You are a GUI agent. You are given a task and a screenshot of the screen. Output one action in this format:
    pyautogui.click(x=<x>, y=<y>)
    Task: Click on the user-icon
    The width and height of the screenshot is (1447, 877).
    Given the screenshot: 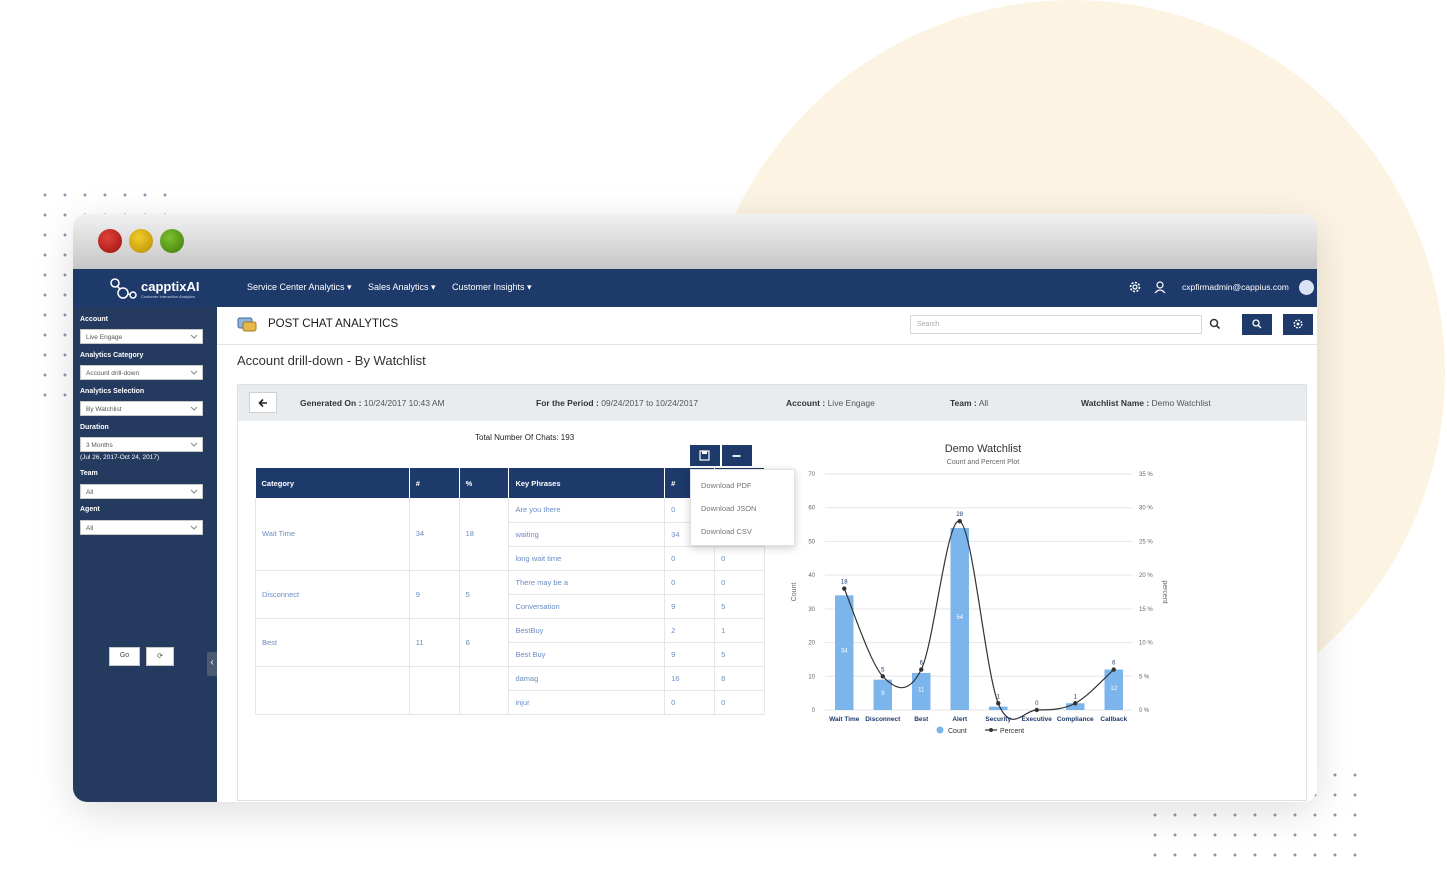 What is the action you would take?
    pyautogui.click(x=1160, y=287)
    